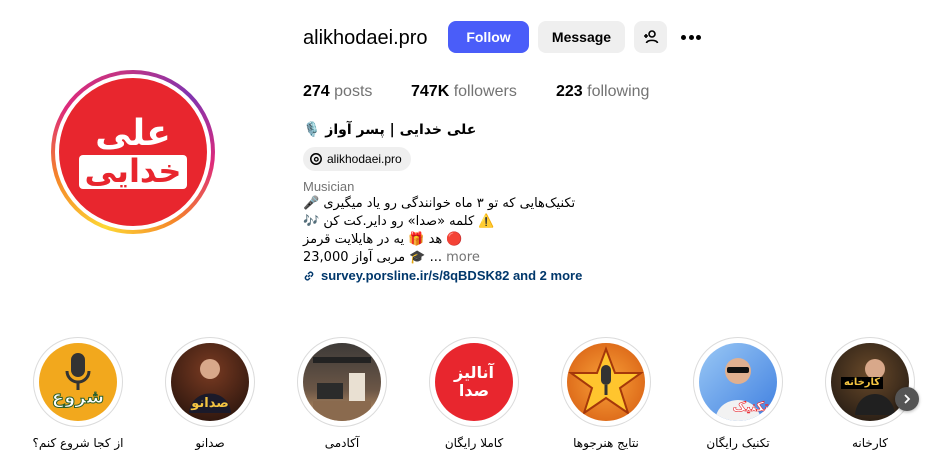 The width and height of the screenshot is (937, 459). What do you see at coordinates (133, 171) in the screenshot?
I see `avatar-text-line2: خدایی` at bounding box center [133, 171].